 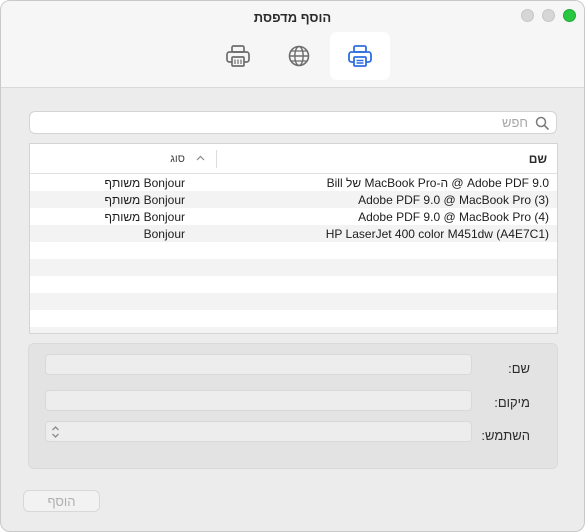 I want to click on window-controls, so click(x=548, y=15).